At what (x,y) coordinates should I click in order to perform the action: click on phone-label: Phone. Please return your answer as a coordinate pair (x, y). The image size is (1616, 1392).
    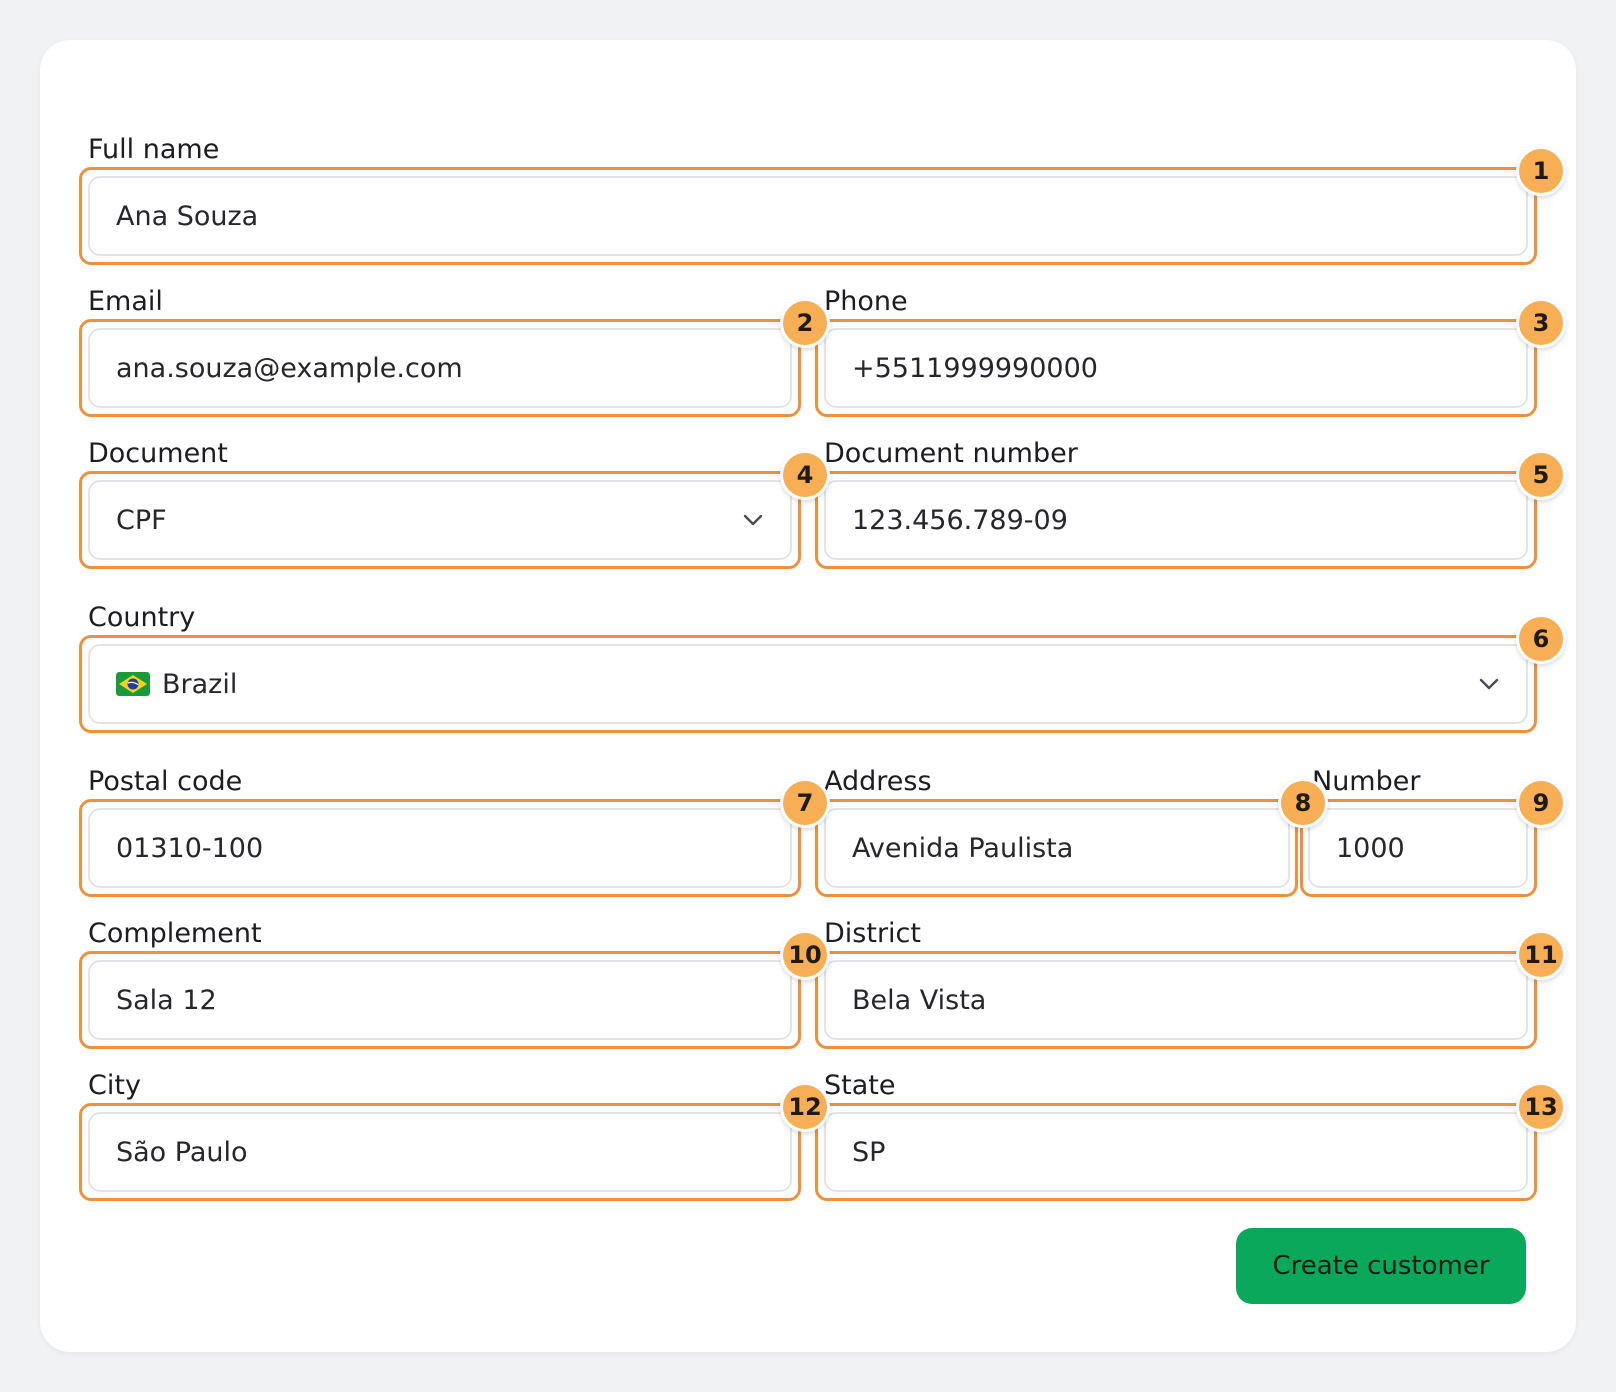
    Looking at the image, I should click on (866, 301).